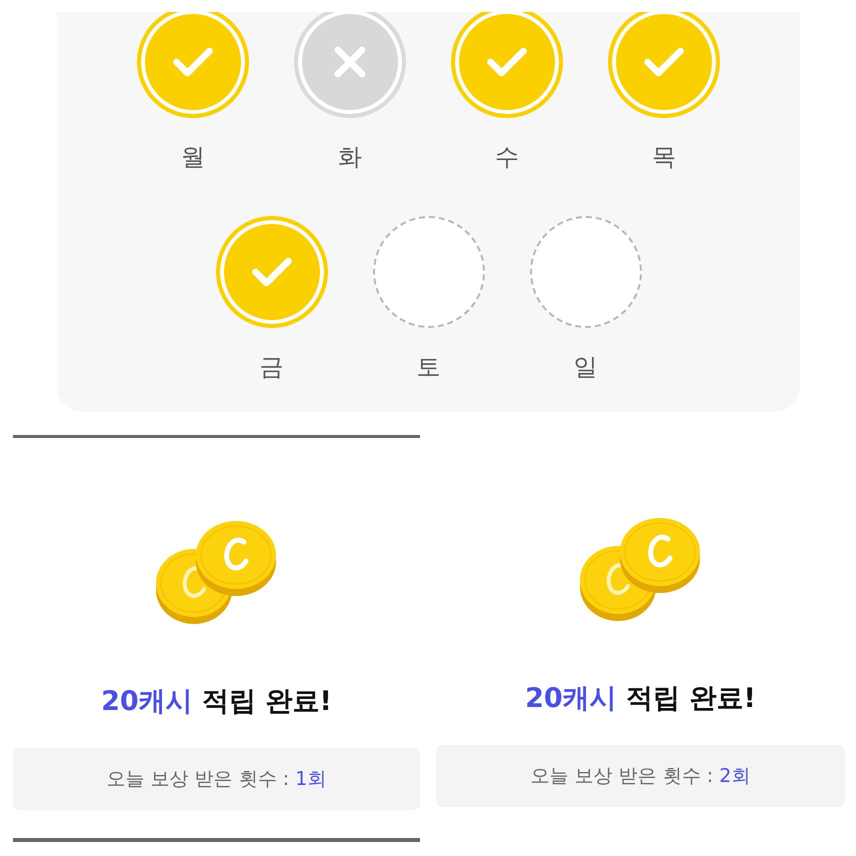 The image size is (856, 856). What do you see at coordinates (272, 367) in the screenshot?
I see `day-label: 금` at bounding box center [272, 367].